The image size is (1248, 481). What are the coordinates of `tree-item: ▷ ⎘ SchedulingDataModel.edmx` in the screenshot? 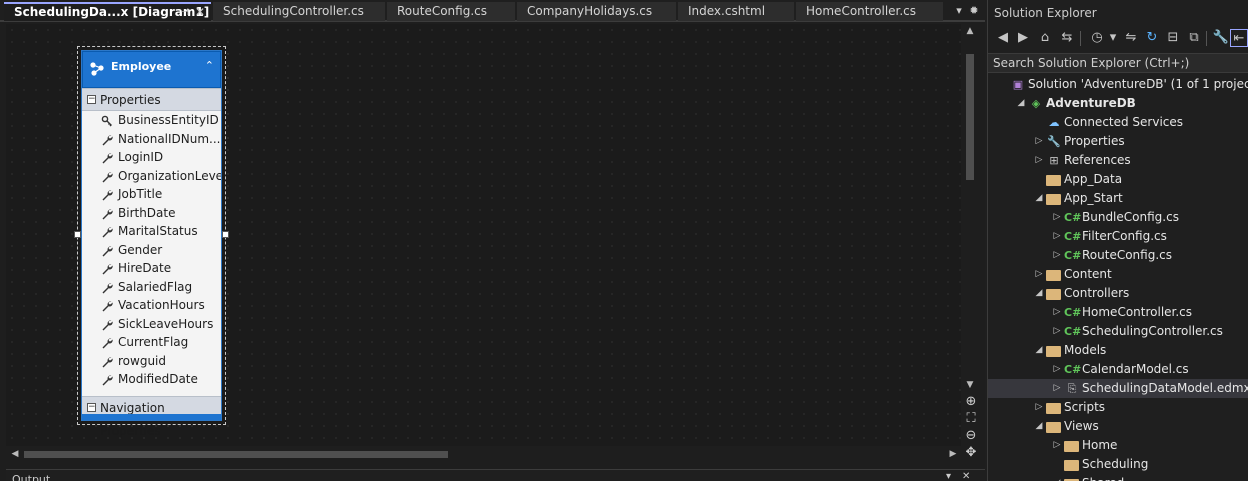 It's located at (1118, 388).